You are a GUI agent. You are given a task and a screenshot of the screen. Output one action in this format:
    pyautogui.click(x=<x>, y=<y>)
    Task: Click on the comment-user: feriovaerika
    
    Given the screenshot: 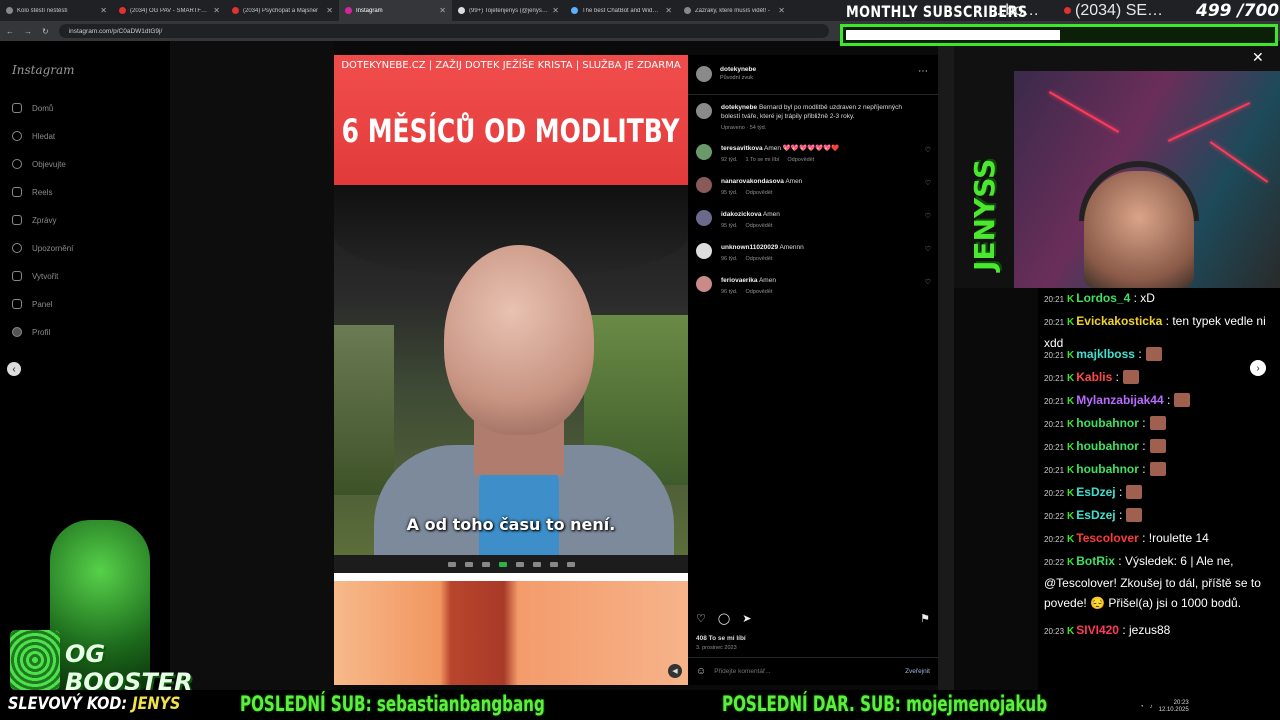 What is the action you would take?
    pyautogui.click(x=739, y=280)
    